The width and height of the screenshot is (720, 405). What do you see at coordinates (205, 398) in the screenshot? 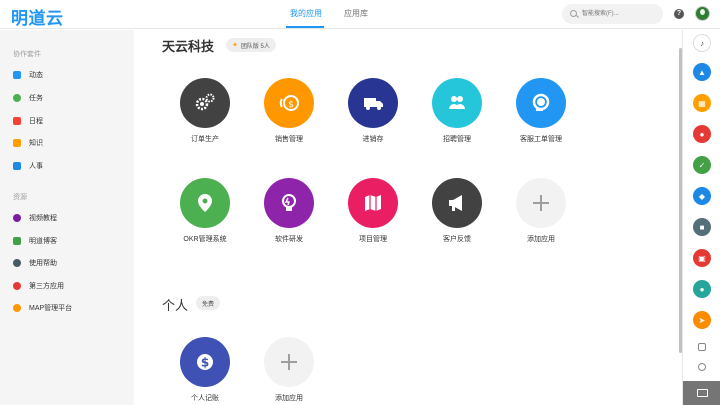
I see `app-label: 个人记账` at bounding box center [205, 398].